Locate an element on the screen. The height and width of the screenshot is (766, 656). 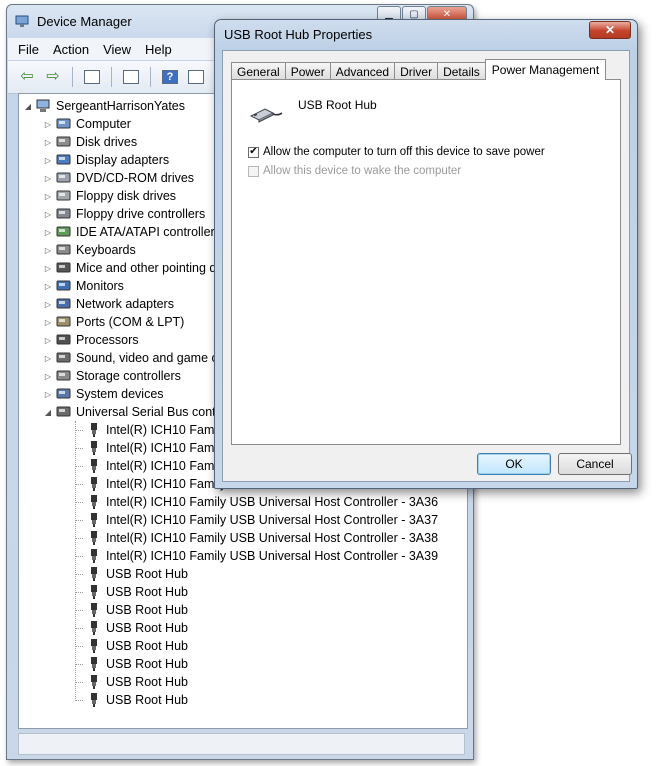
allow-turn-off-checkbox: ✔ is located at coordinates (253, 152).